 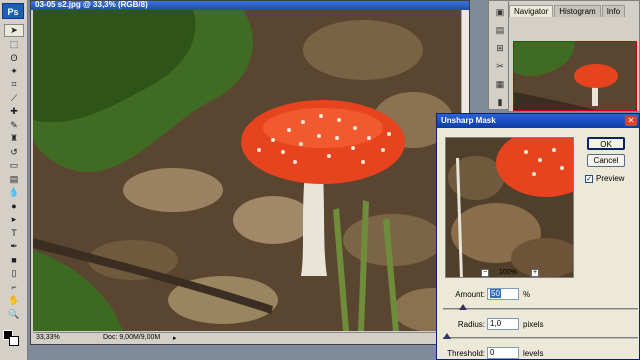 What do you see at coordinates (14, 246) in the screenshot?
I see `pen-tool-icon: ✒` at bounding box center [14, 246].